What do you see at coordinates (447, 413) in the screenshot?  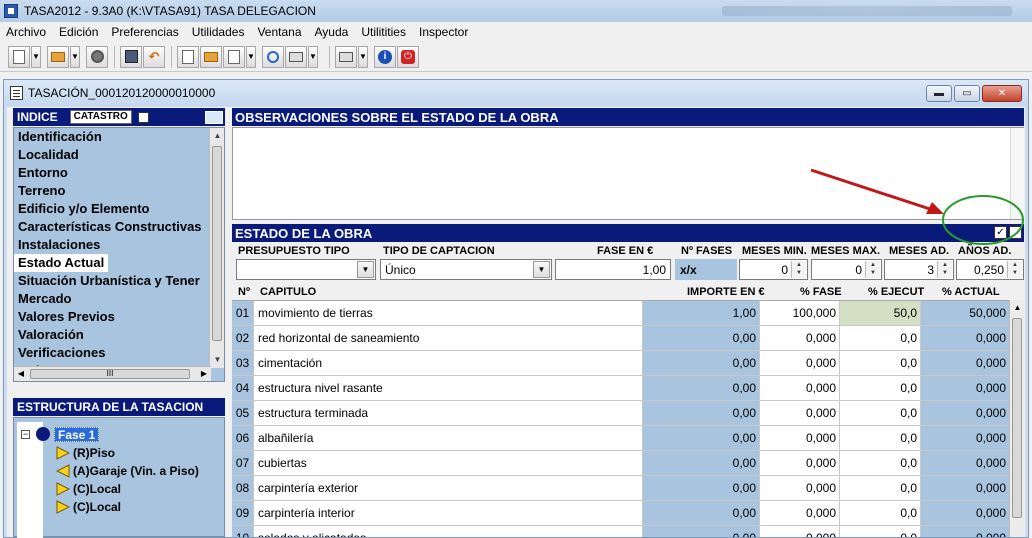 I see `row-capitulo: estructura terminada` at bounding box center [447, 413].